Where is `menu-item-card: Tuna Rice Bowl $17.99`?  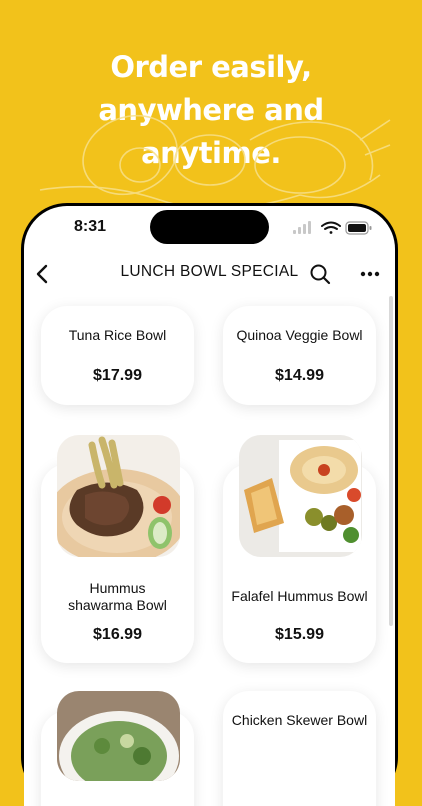 menu-item-card: Tuna Rice Bowl $17.99 is located at coordinates (117, 355).